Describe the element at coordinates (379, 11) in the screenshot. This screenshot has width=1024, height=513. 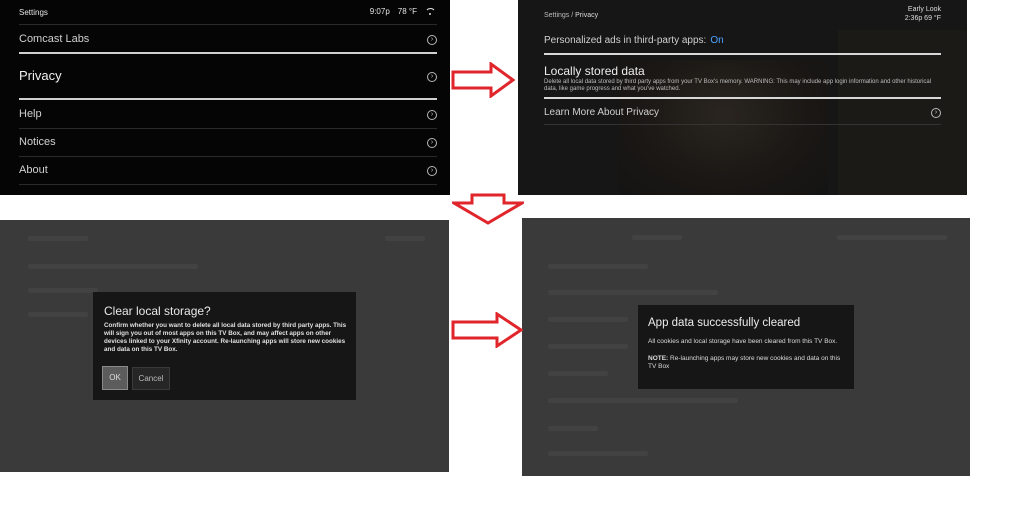
I see `clock: 9:07p` at that location.